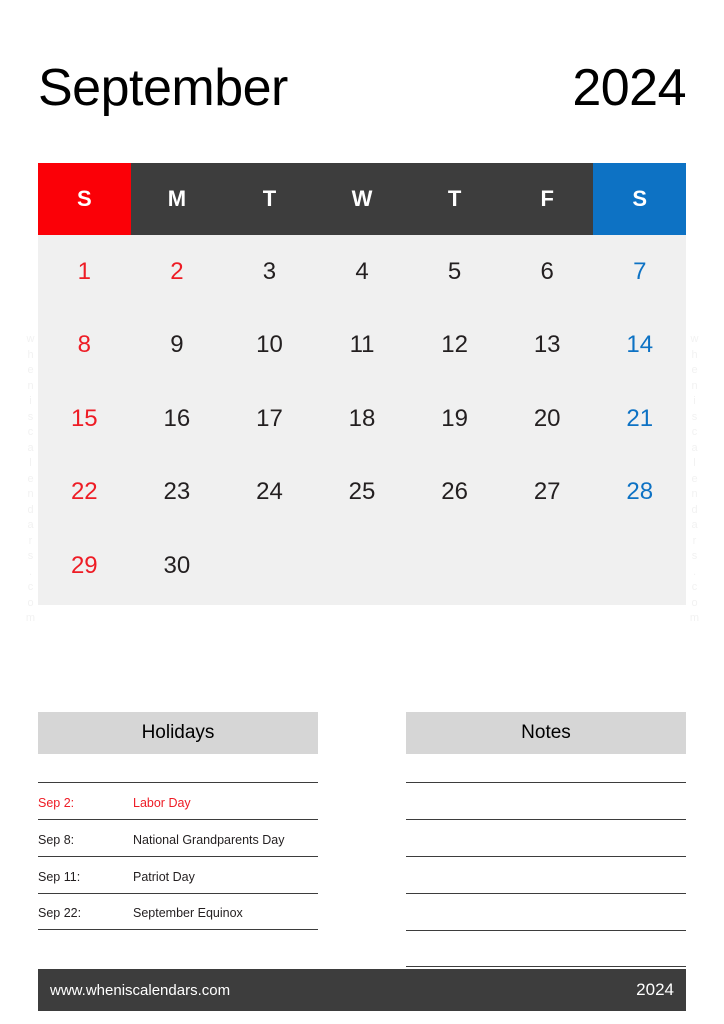 Image resolution: width=724 pixels, height=1024 pixels. Describe the element at coordinates (31, 571) in the screenshot. I see `watermark-letter: .` at that location.